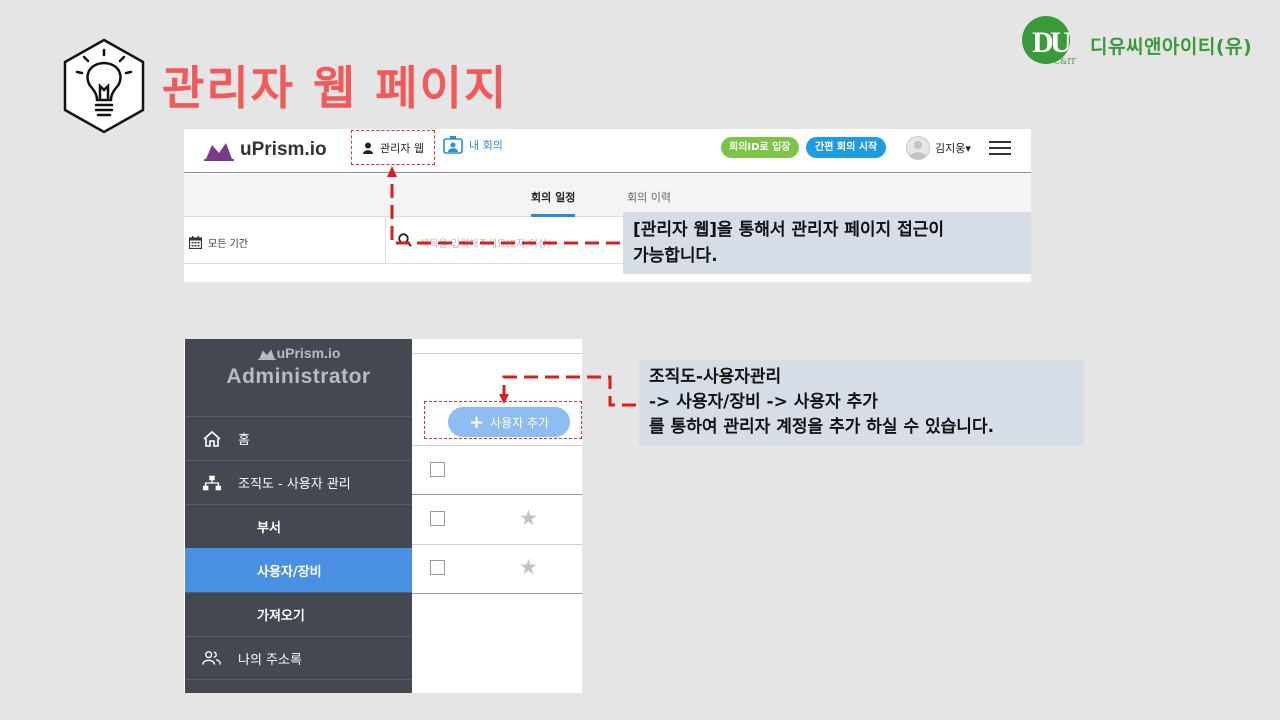  I want to click on sidebar-item-my-contacts: 나의 주소록, so click(298, 658).